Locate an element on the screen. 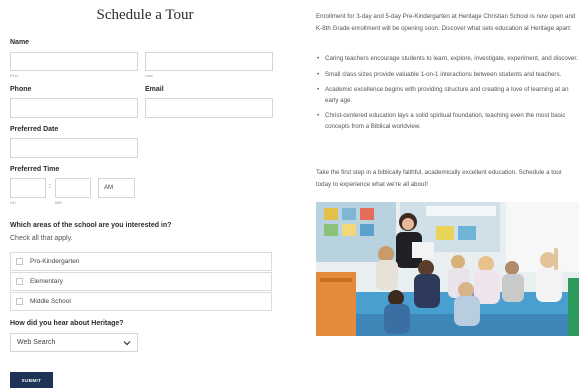 The height and width of the screenshot is (388, 579). first-name-input is located at coordinates (74, 61).